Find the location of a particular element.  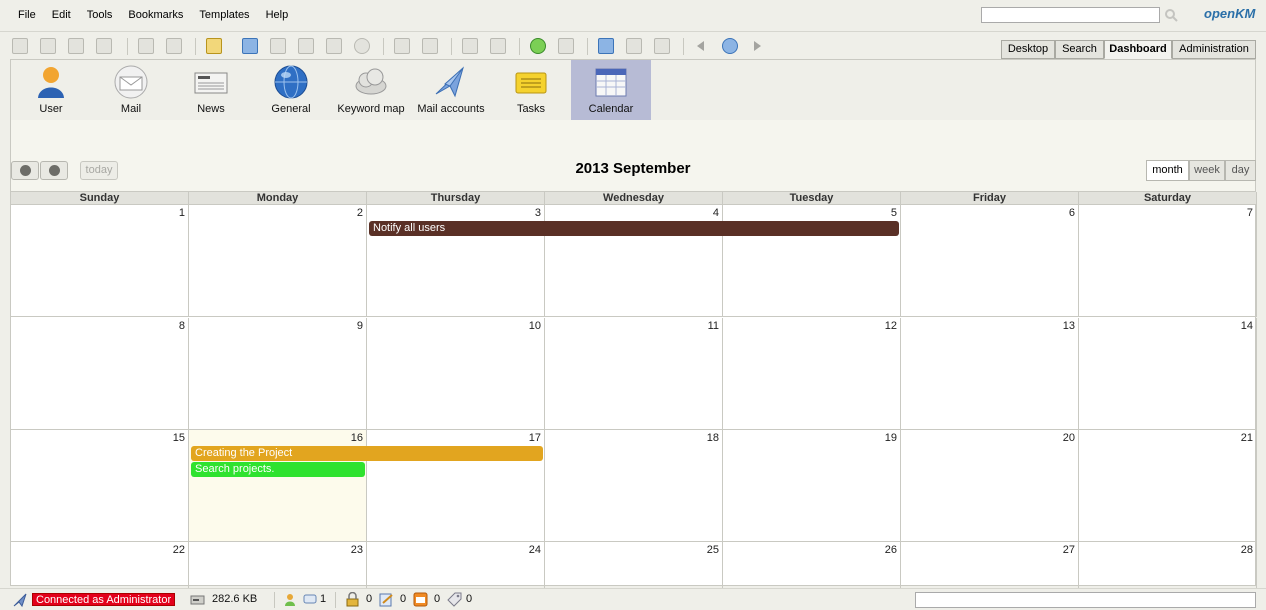

day-number: 8 is located at coordinates (182, 326).